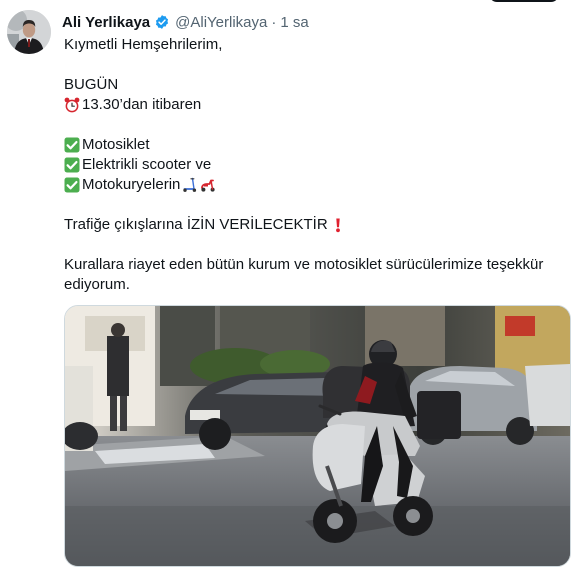 This screenshot has height=567, width=577. I want to click on today-line: BUGÜN, so click(316, 85).